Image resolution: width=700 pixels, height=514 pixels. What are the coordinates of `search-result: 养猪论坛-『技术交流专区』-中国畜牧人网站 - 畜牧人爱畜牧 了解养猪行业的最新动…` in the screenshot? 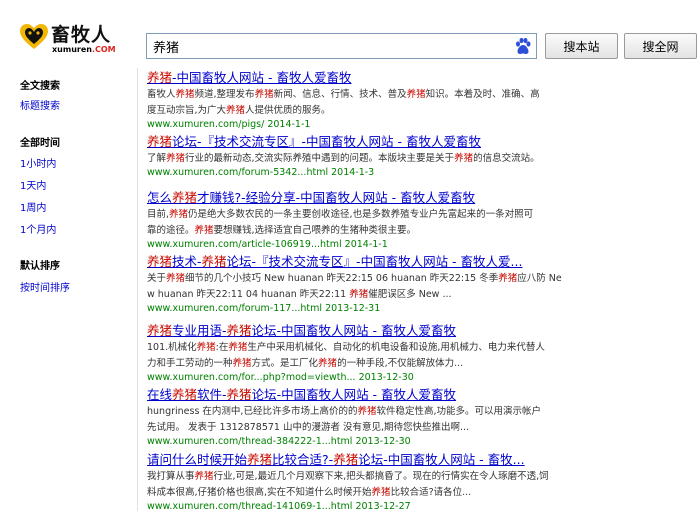 It's located at (422, 157).